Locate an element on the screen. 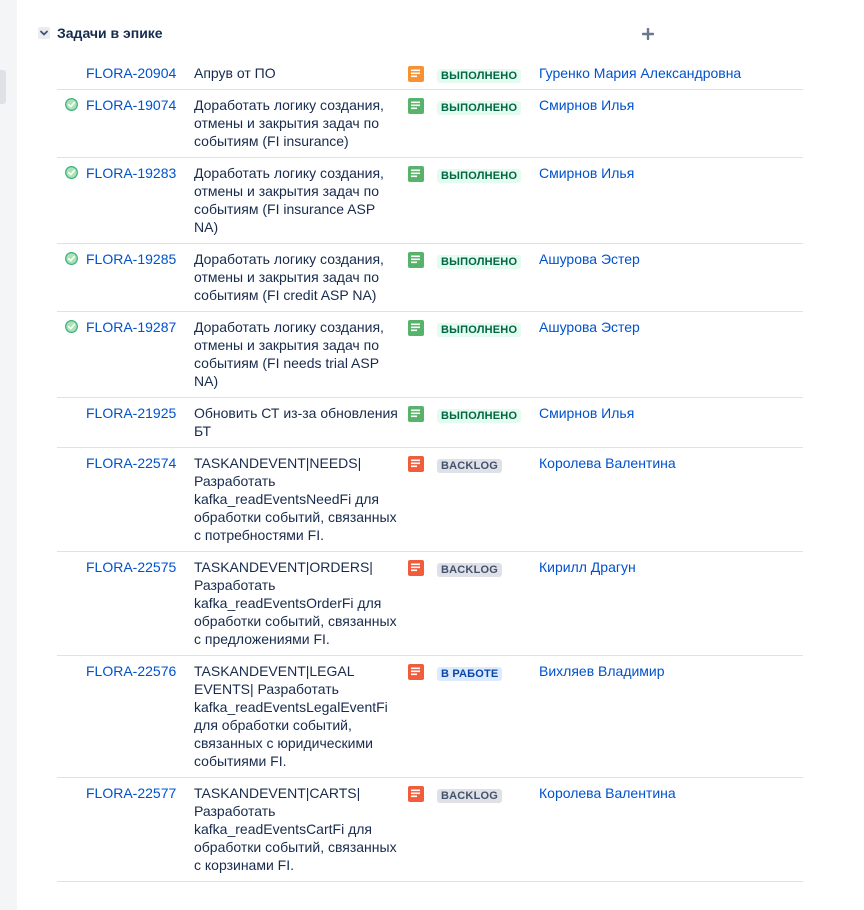 This screenshot has width=864, height=910. plus-icon is located at coordinates (648, 34).